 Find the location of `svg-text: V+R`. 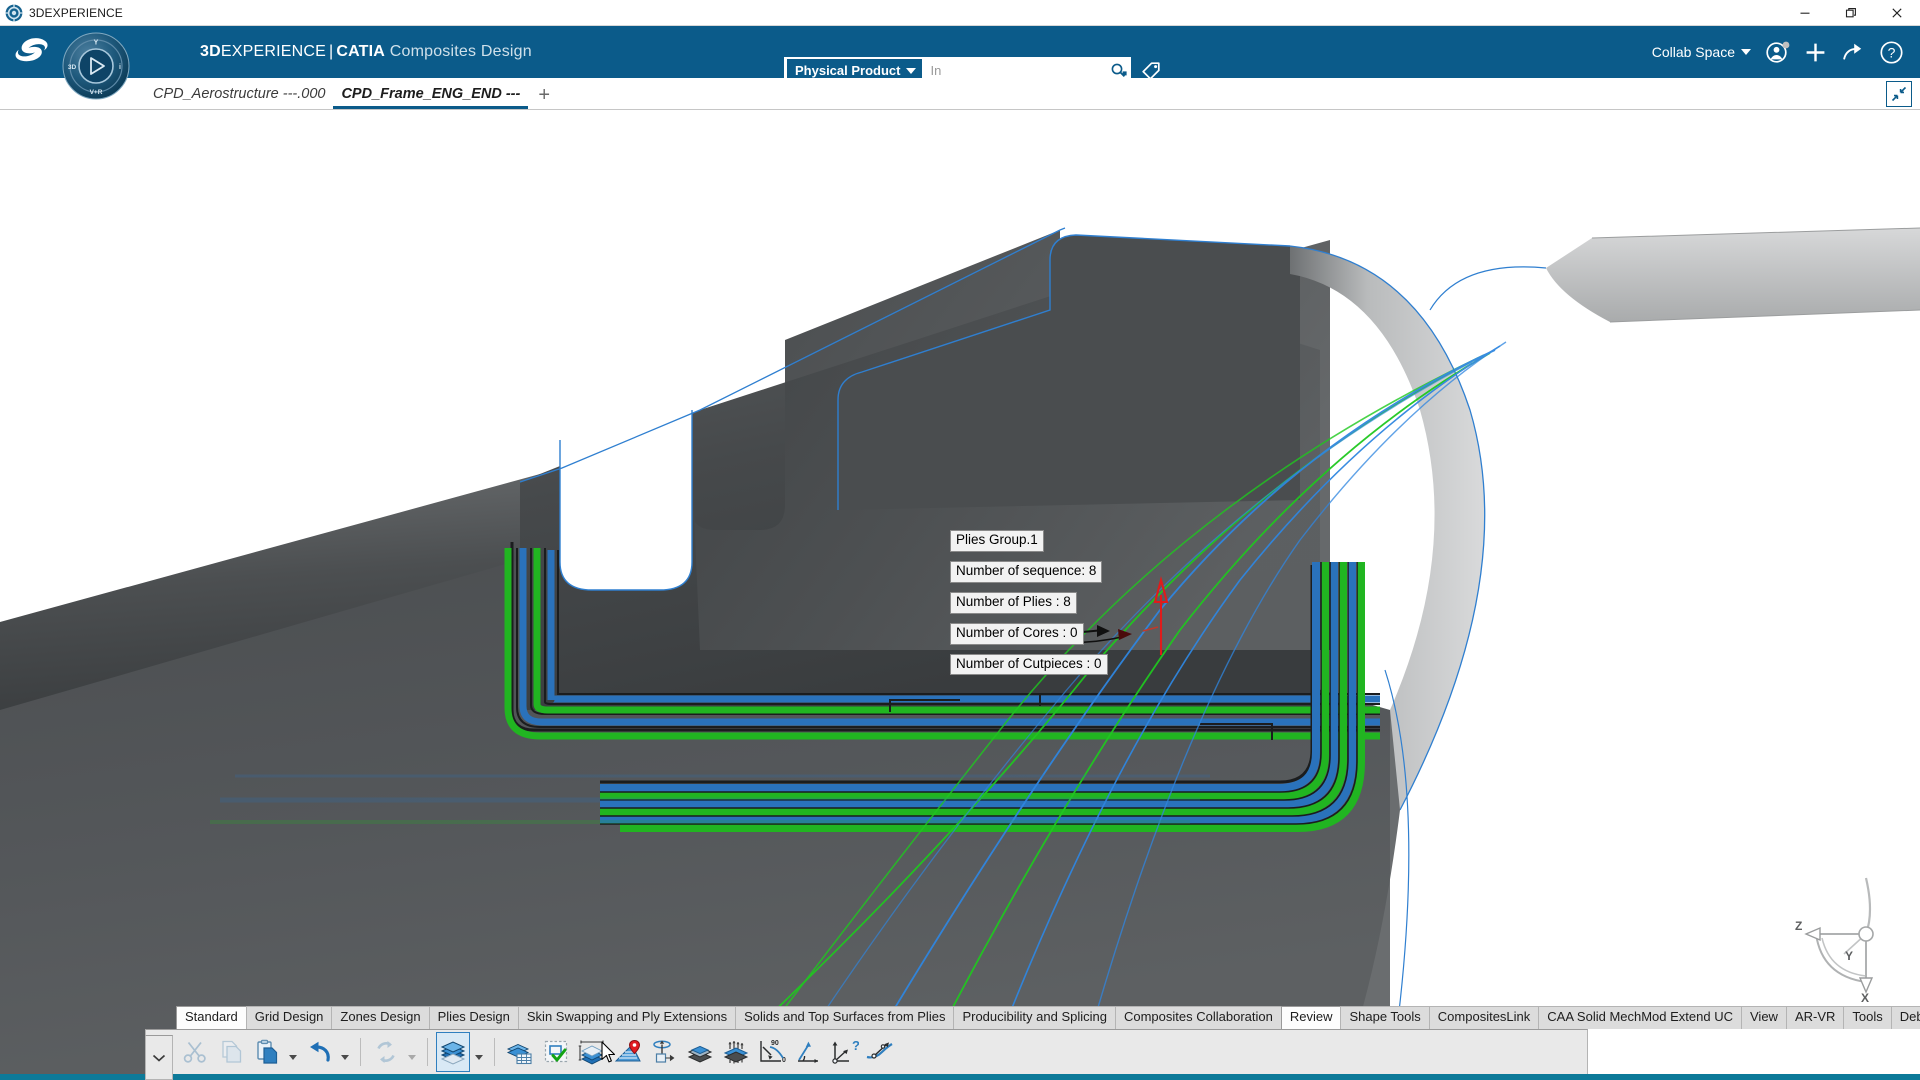

svg-text: V+R is located at coordinates (96, 92).